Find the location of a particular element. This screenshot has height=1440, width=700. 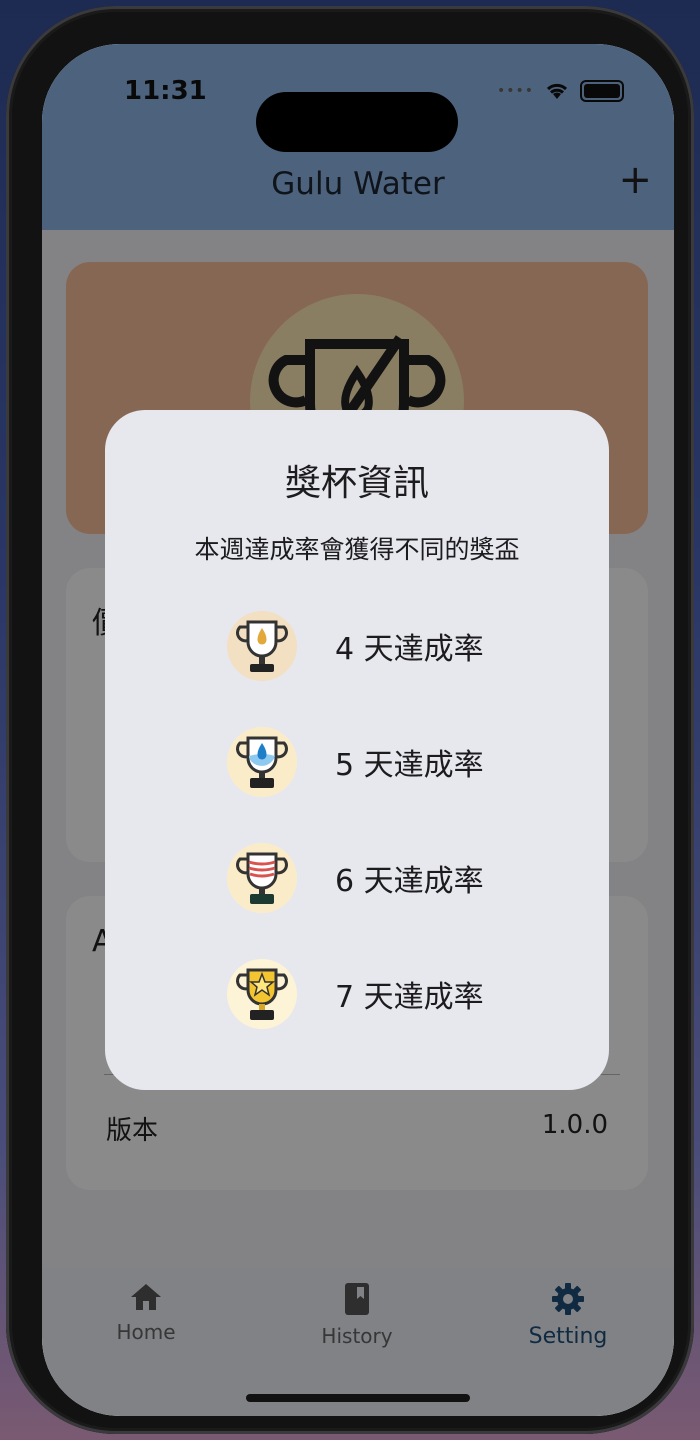

award-row: 5 天達成率 is located at coordinates (355, 762).